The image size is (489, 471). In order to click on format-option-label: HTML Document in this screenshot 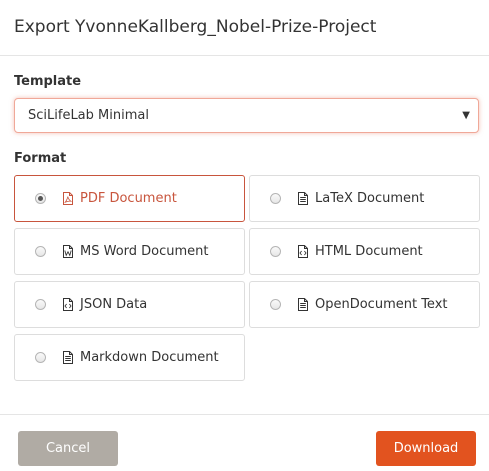, I will do `click(369, 251)`.